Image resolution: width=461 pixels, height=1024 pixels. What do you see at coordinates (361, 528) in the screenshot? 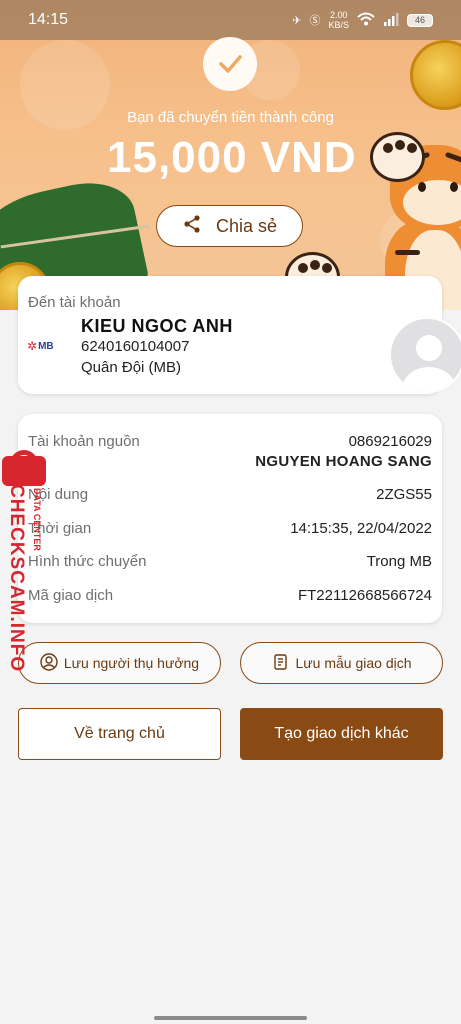
I see `time-value: 14:15:35, 22/04/2022` at bounding box center [361, 528].